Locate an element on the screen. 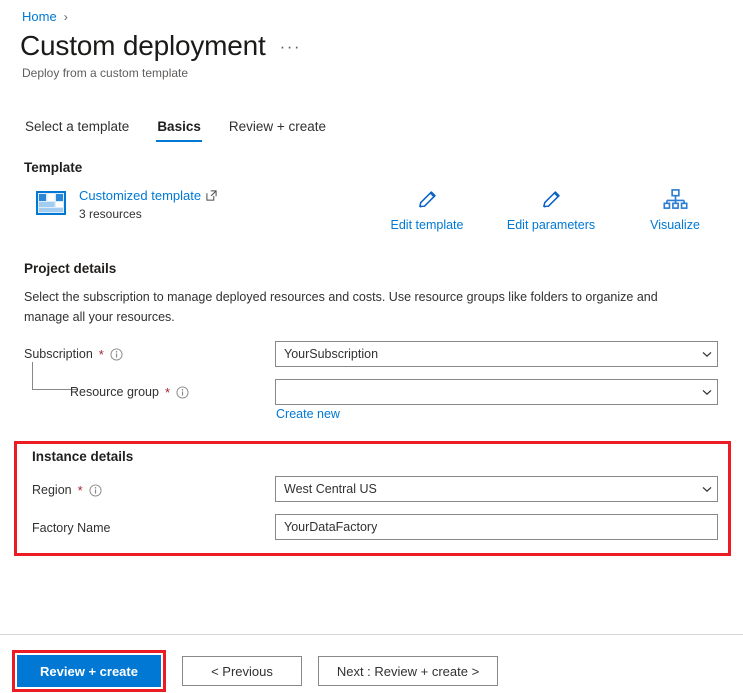  region-select: West Central US is located at coordinates (496, 489).